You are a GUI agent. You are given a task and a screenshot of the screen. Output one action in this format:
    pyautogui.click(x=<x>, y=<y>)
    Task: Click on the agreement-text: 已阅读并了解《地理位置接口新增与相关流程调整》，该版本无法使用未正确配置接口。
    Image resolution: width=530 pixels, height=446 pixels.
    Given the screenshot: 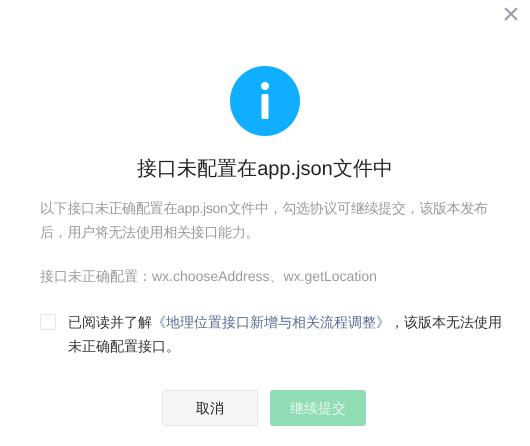 What is the action you would take?
    pyautogui.click(x=285, y=334)
    